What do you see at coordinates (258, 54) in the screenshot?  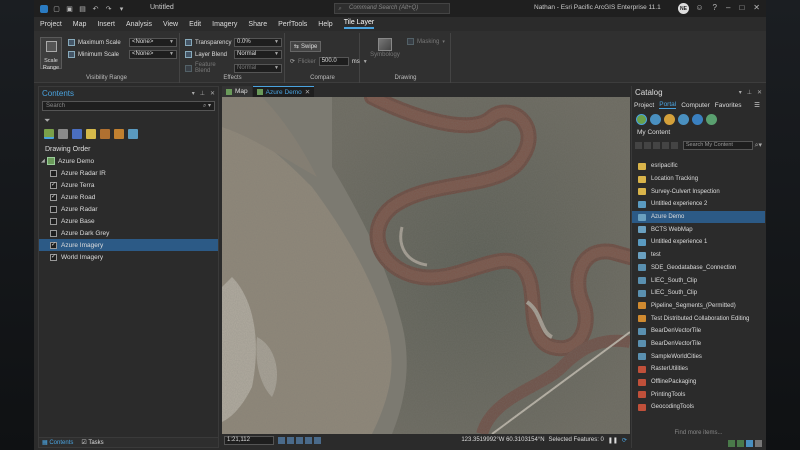 I see `layer-blend-dropdown: Normal ▼` at bounding box center [258, 54].